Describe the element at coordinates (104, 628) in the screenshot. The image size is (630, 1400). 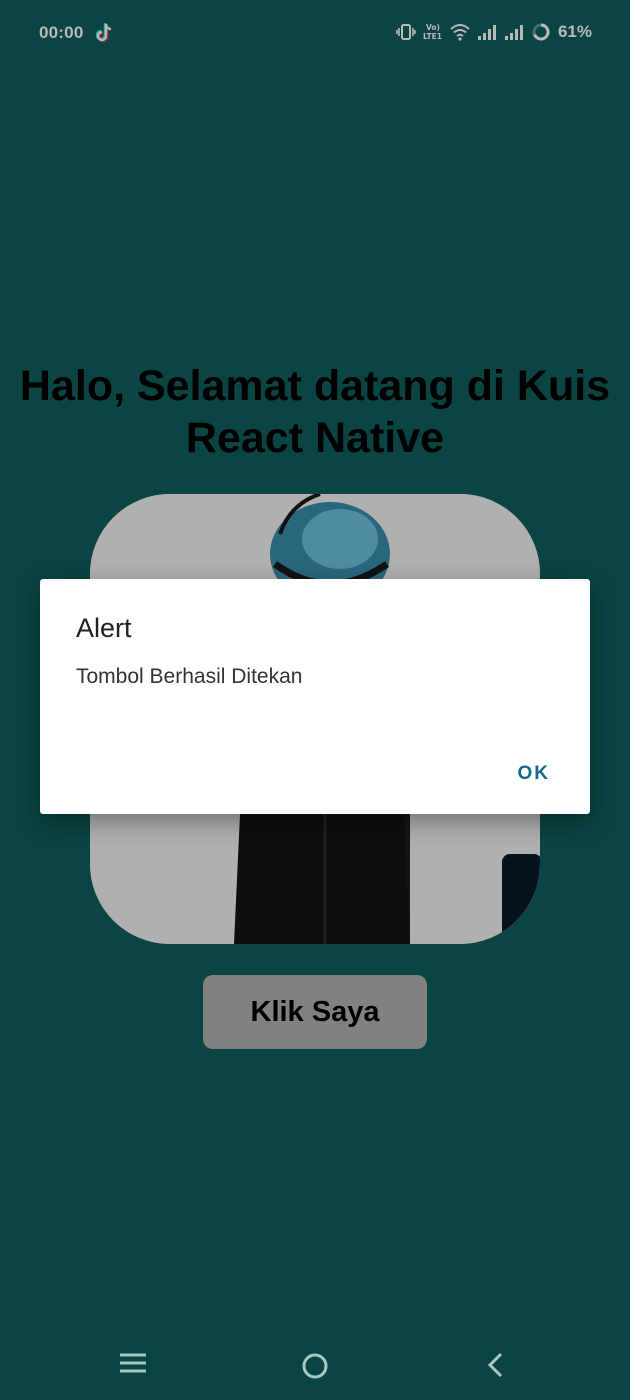
I see `dialog-title: Alert` at that location.